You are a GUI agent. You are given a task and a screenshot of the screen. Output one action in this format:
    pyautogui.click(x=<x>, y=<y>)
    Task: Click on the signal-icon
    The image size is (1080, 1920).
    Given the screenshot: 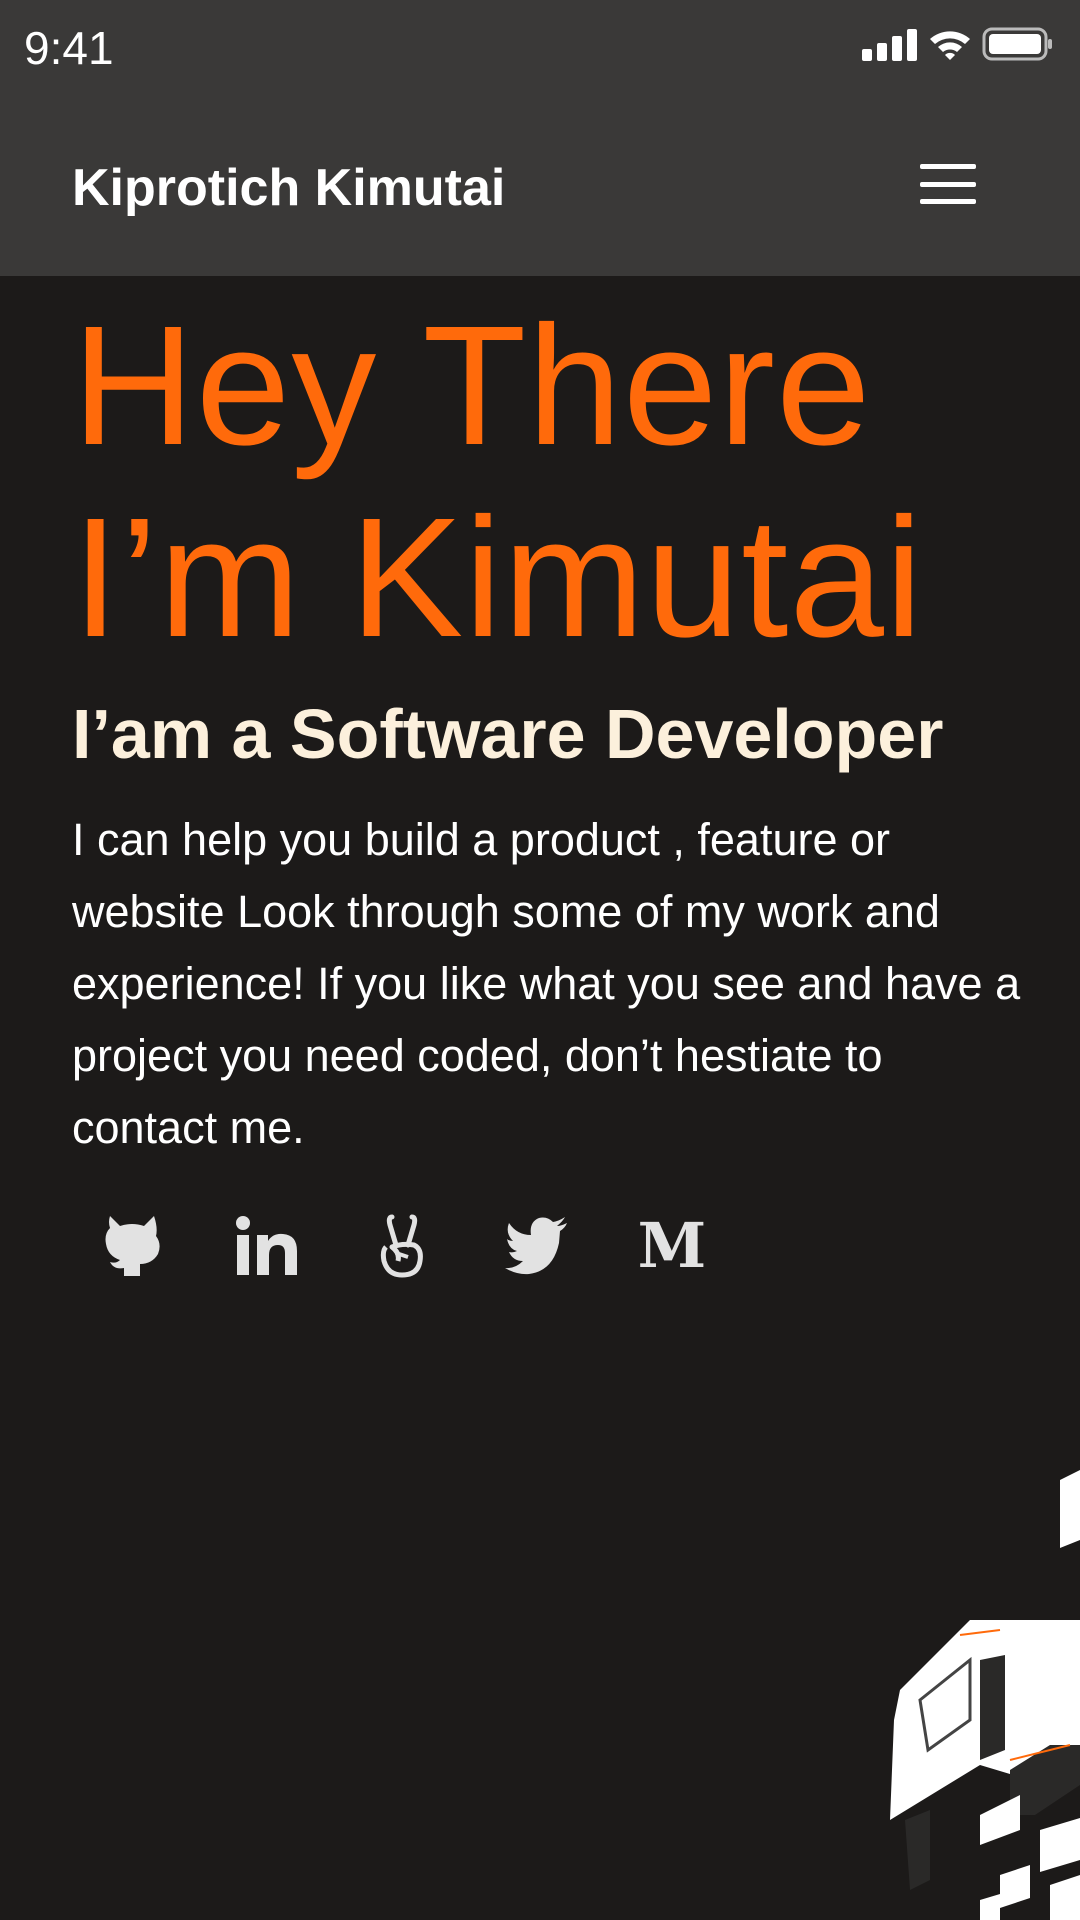 What is the action you would take?
    pyautogui.click(x=890, y=47)
    